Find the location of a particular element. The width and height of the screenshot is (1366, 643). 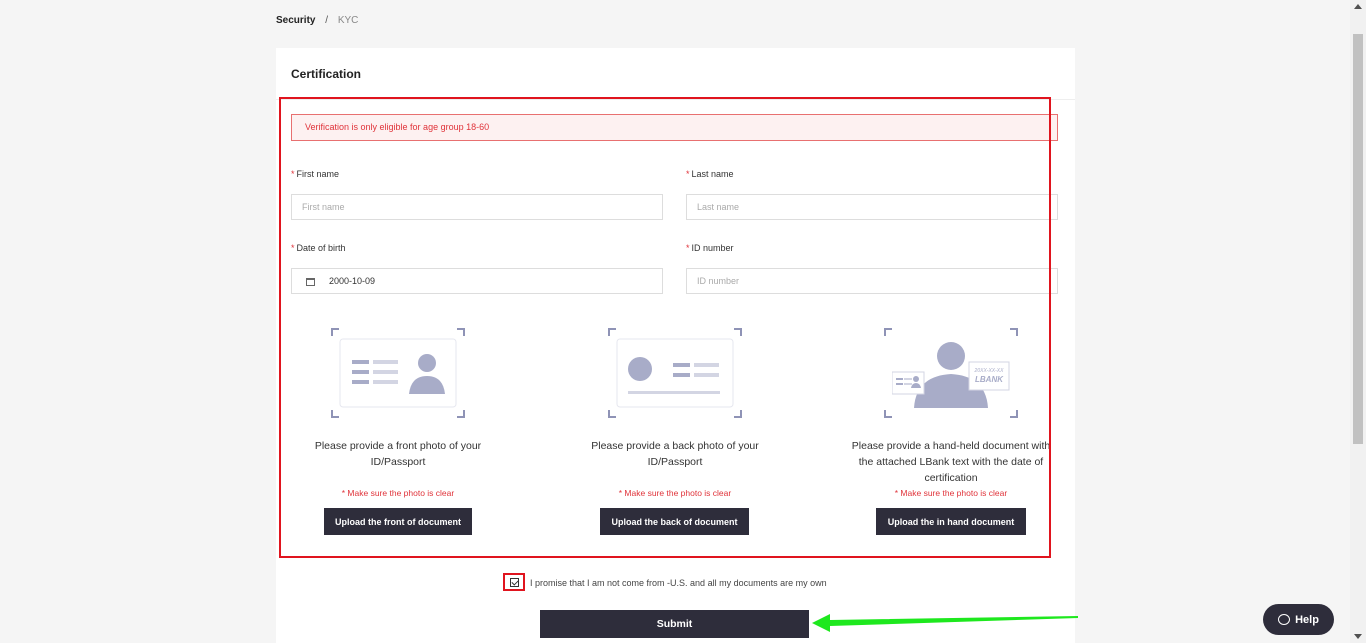

page-title: Certification is located at coordinates (326, 74).